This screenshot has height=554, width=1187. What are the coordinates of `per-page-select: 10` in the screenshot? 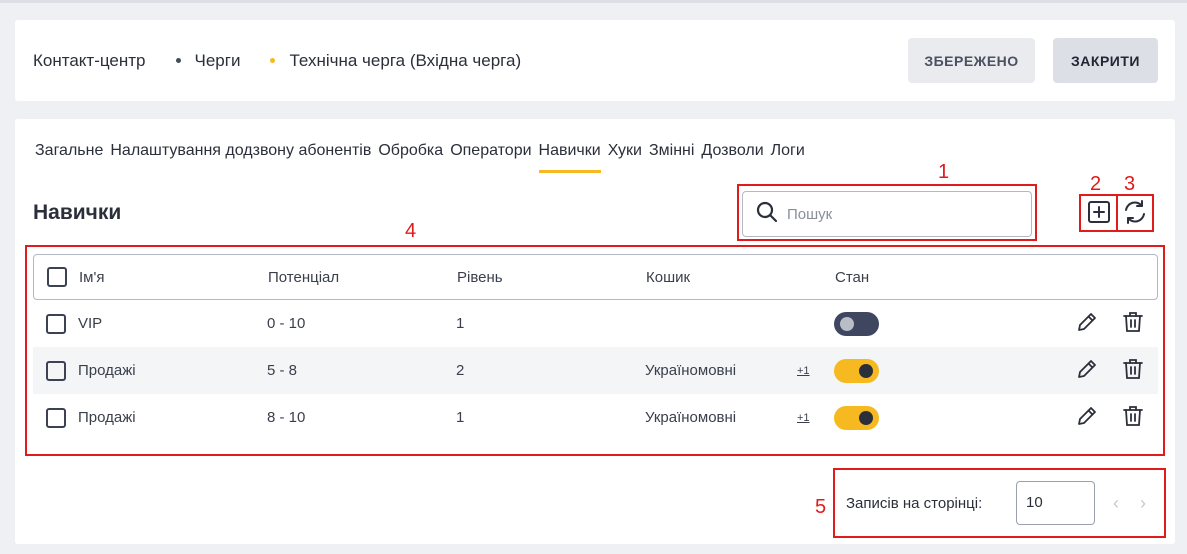 It's located at (1055, 503).